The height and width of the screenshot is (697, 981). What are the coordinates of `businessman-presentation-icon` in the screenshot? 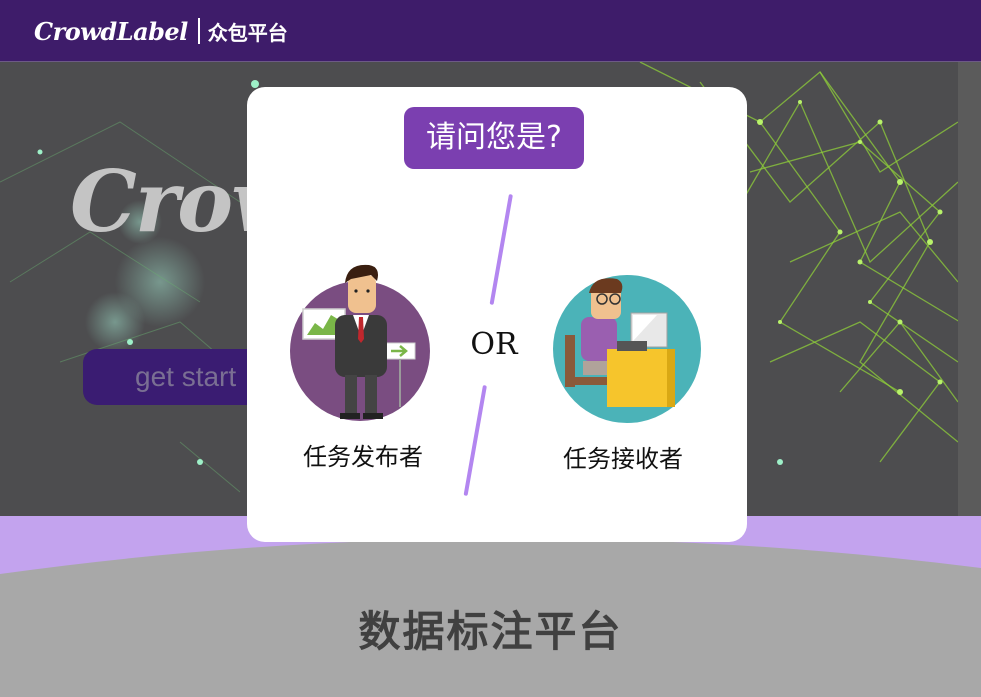 It's located at (360, 342).